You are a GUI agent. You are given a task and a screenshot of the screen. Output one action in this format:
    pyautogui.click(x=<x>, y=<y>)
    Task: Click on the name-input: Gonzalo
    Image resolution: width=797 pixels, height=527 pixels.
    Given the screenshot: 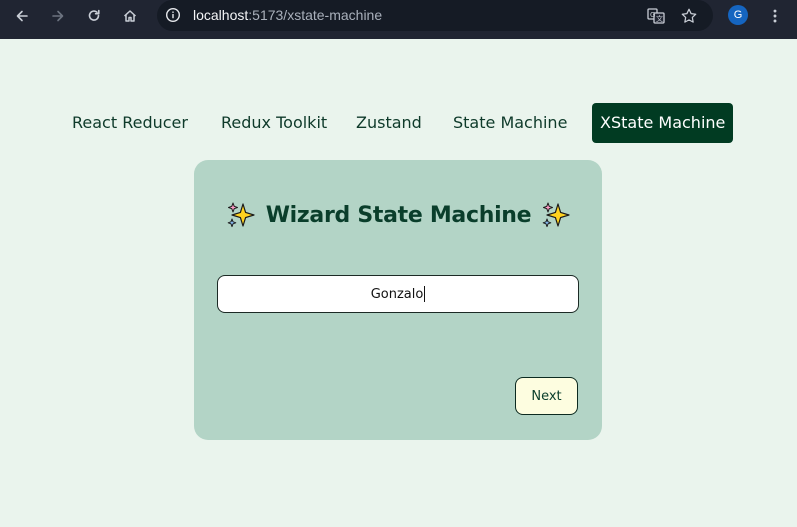 What is the action you would take?
    pyautogui.click(x=398, y=294)
    